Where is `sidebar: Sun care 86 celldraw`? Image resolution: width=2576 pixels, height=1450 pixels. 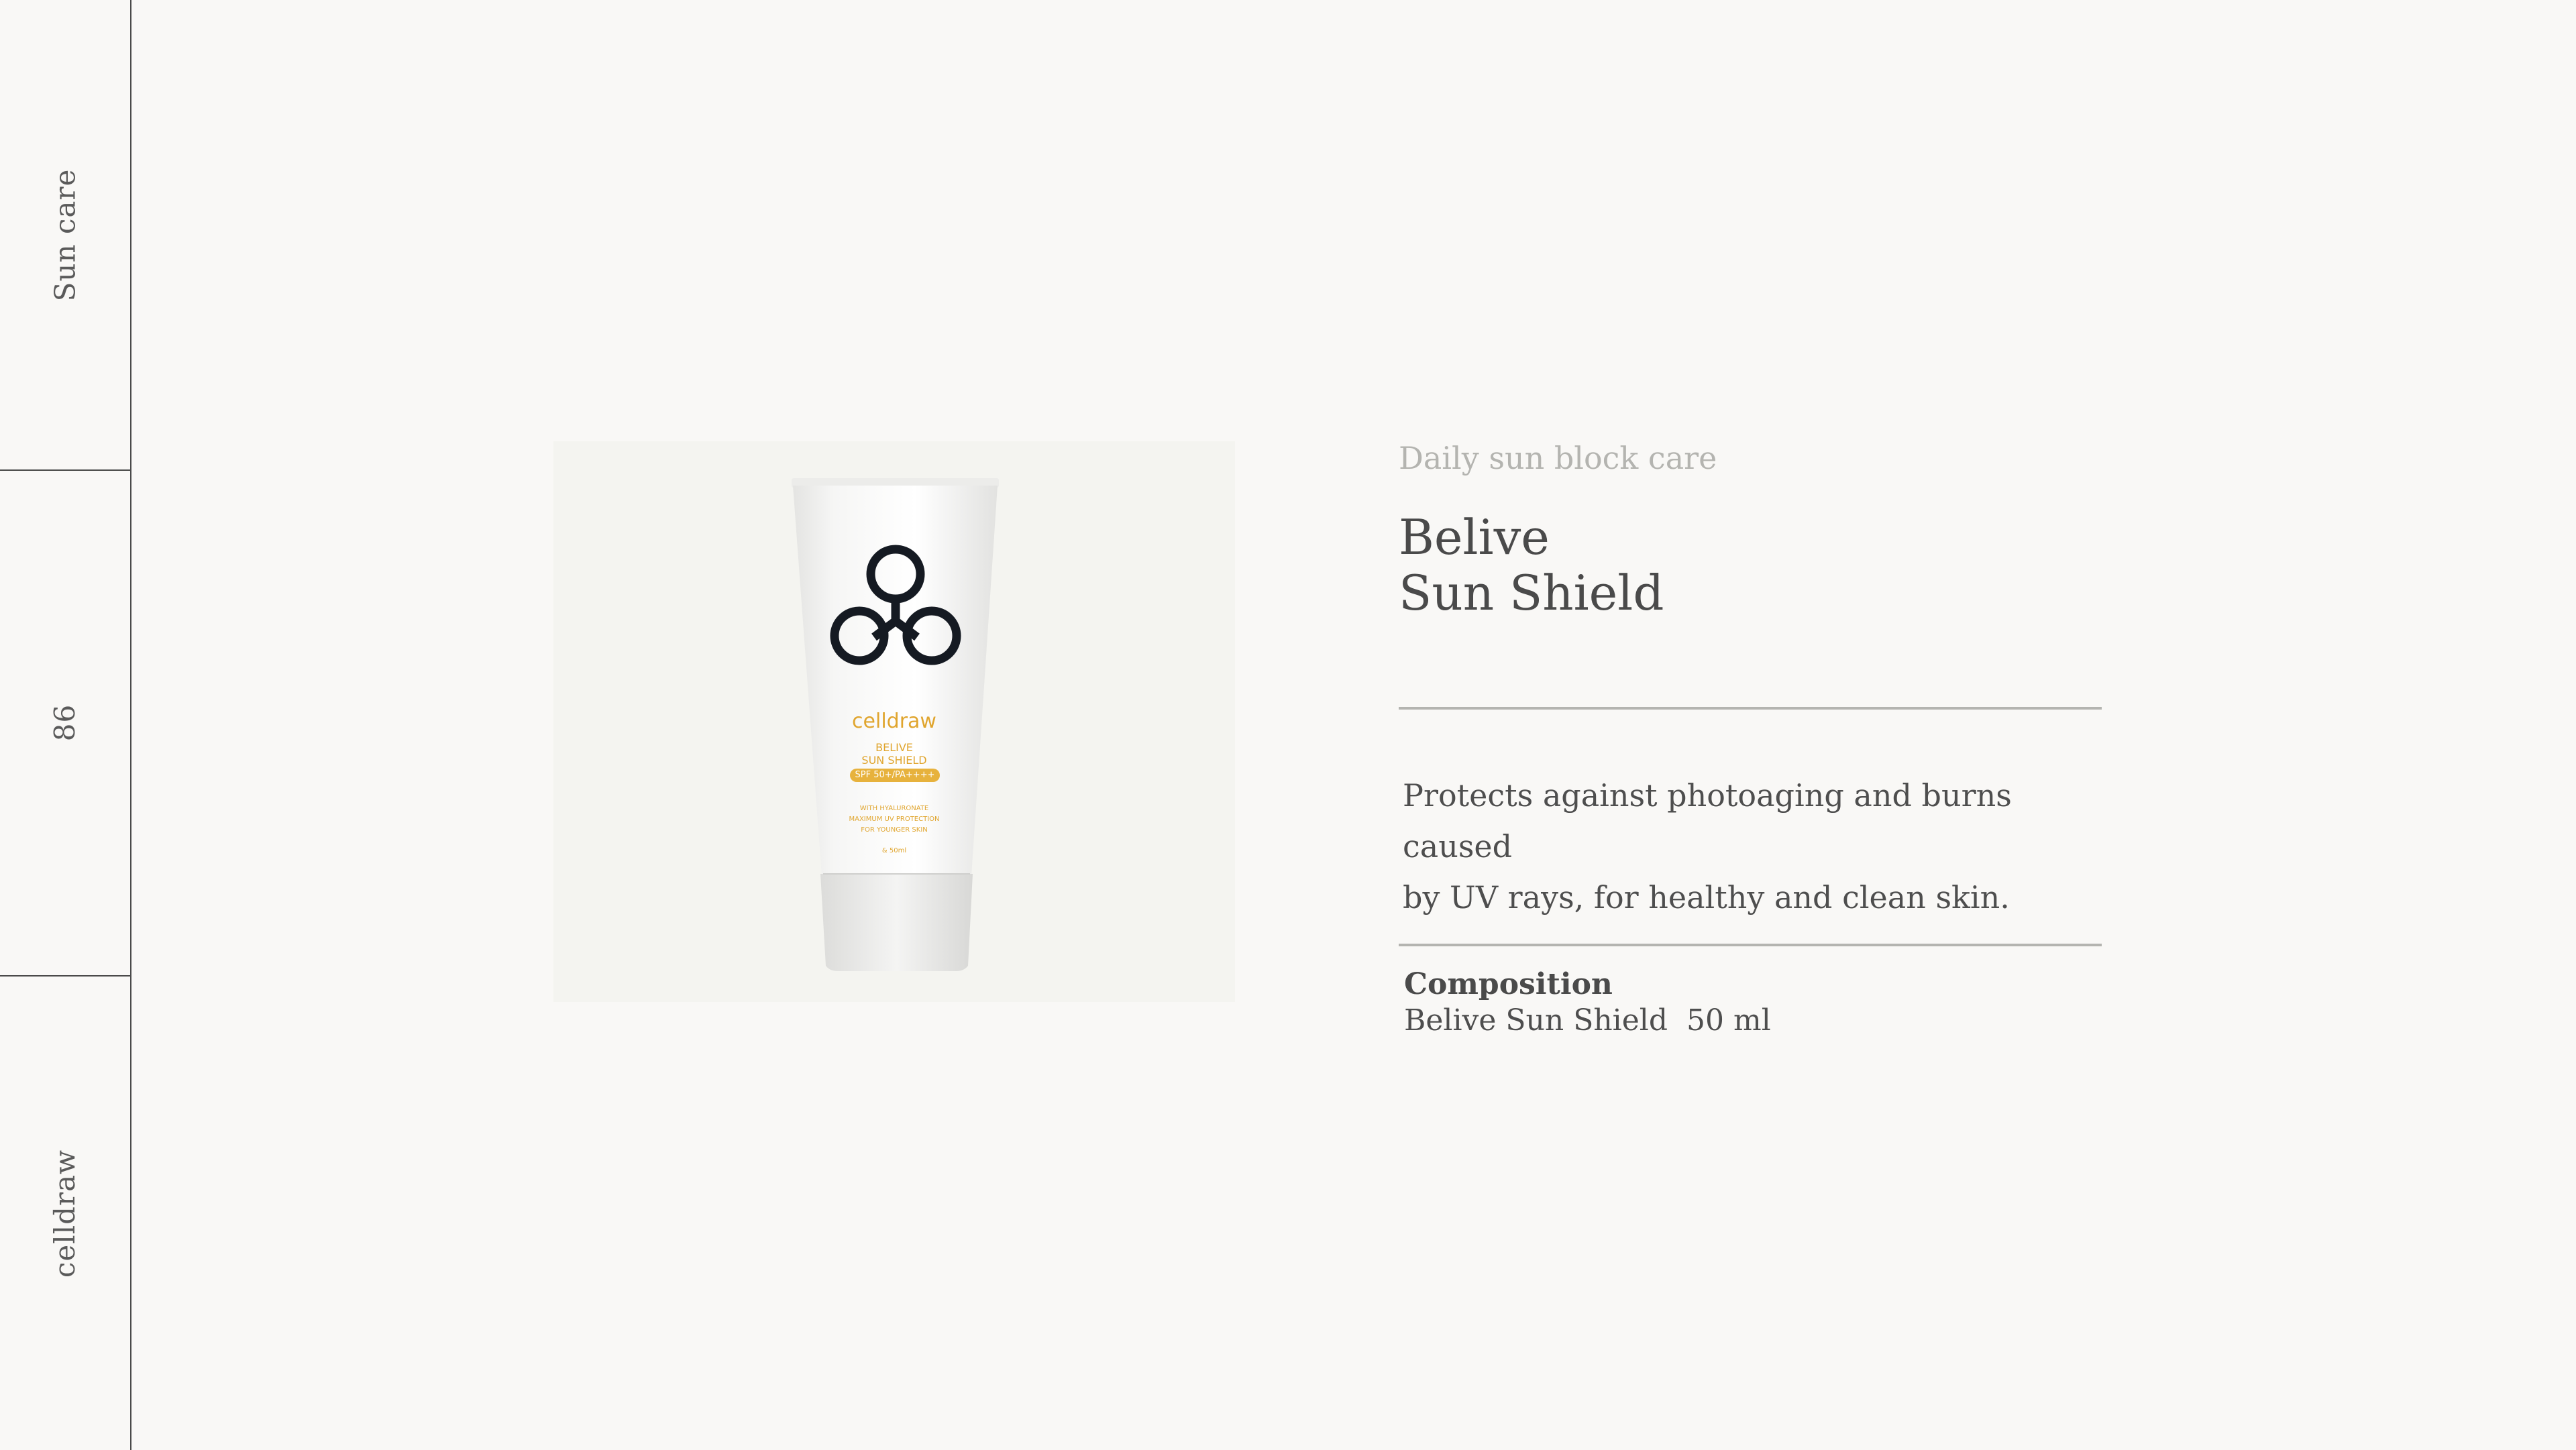 sidebar: Sun care 86 celldraw is located at coordinates (65, 725).